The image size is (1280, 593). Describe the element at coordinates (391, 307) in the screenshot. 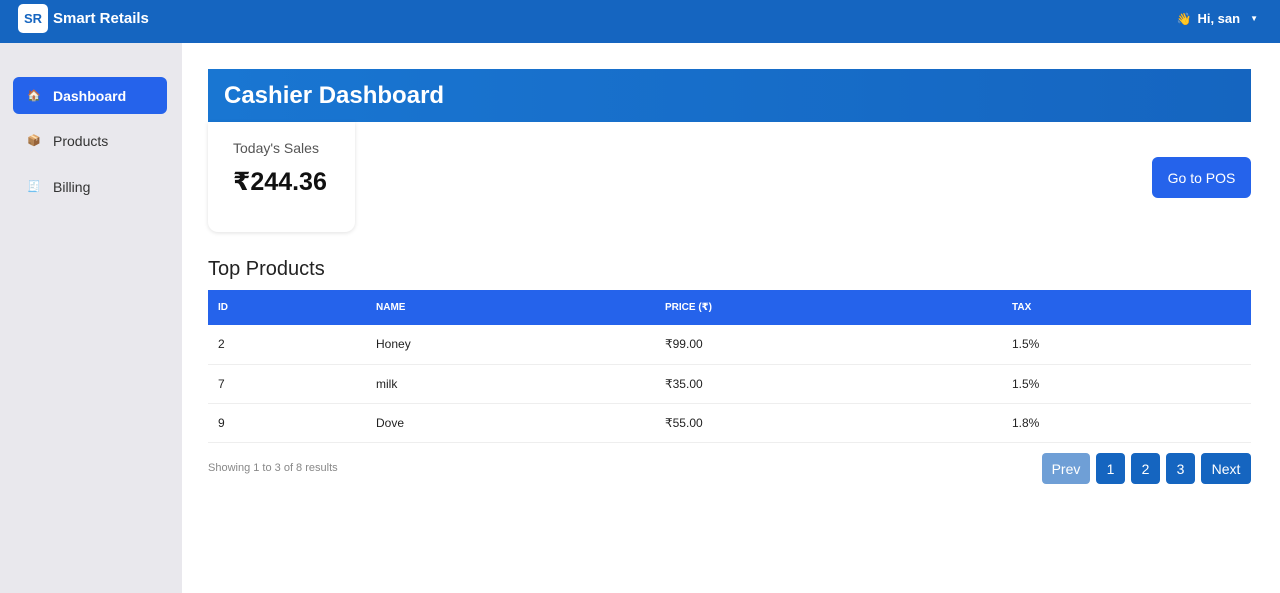

I see `column-header-name: NAME` at that location.